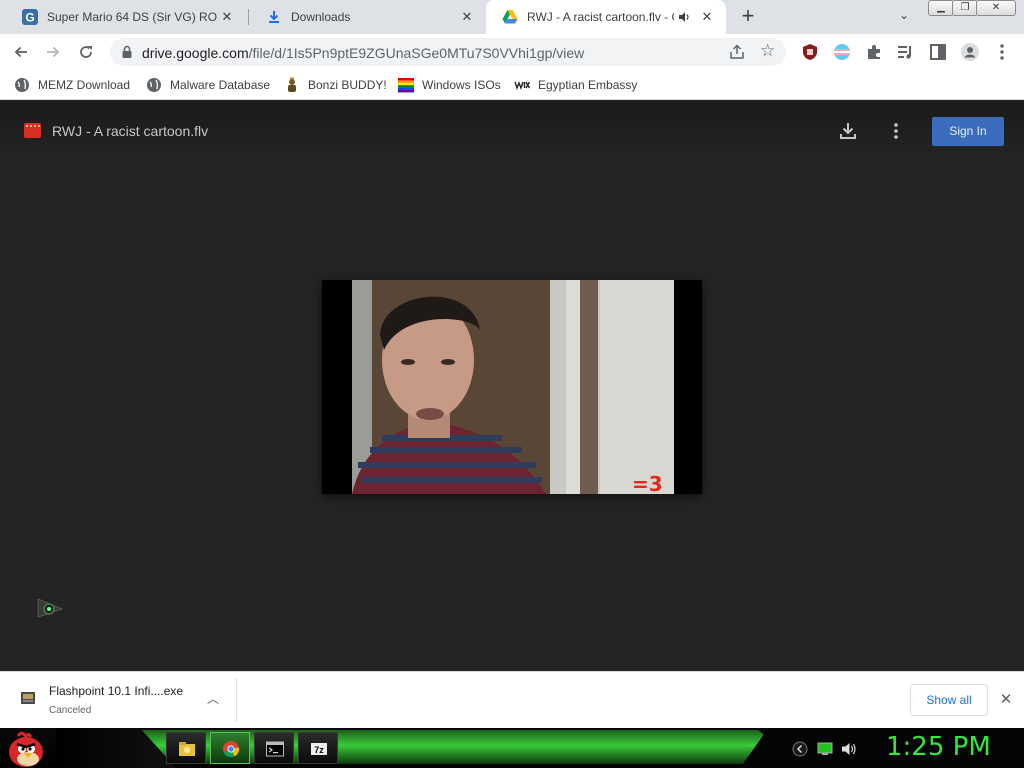 The height and width of the screenshot is (768, 1024). What do you see at coordinates (292, 84) in the screenshot?
I see `bonzi-icon` at bounding box center [292, 84].